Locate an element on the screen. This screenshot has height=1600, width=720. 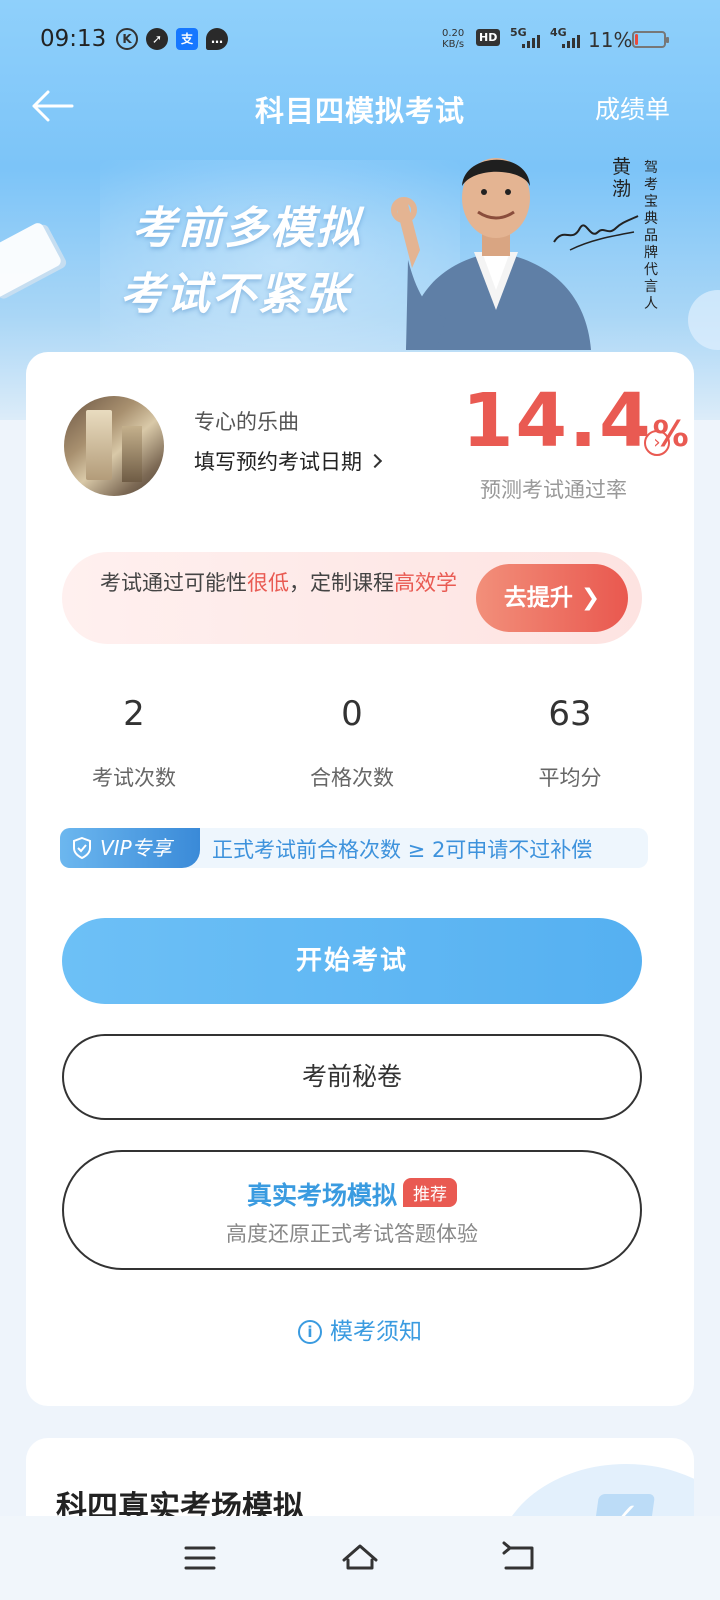
improve-button-label: 去提升 is located at coordinates (538, 598).